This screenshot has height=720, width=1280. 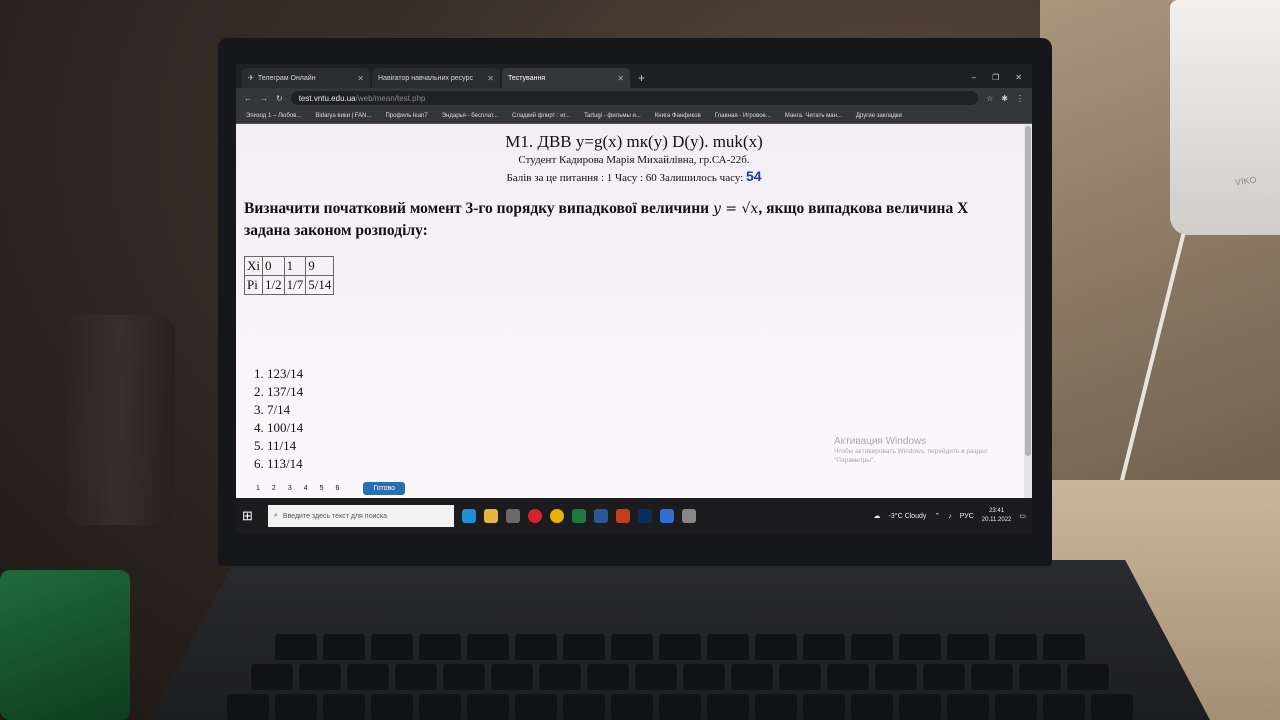 I want to click on url-path: /web/mean/test.php, so click(x=390, y=98).